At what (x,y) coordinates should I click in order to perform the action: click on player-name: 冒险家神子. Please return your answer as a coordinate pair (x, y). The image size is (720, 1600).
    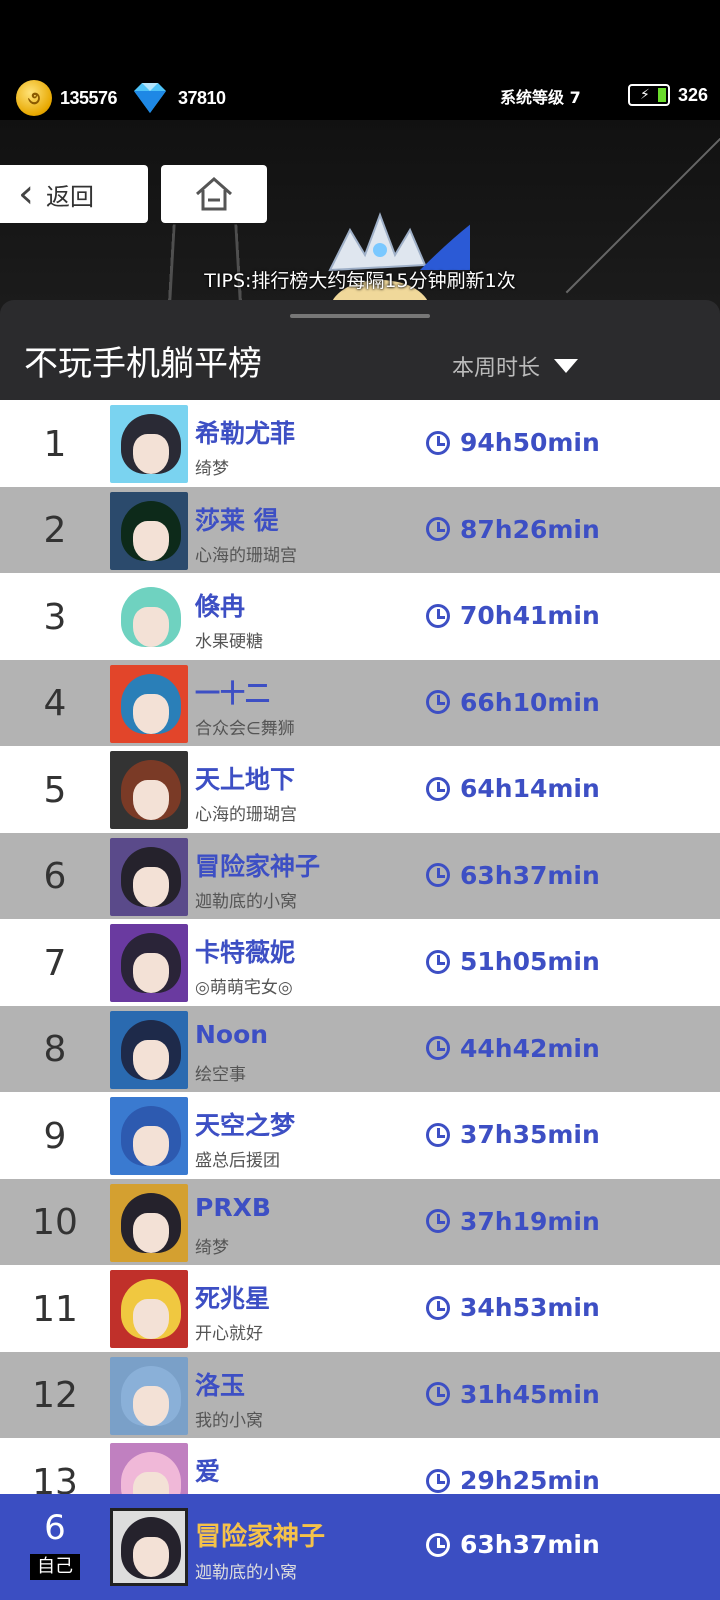
    Looking at the image, I should click on (258, 866).